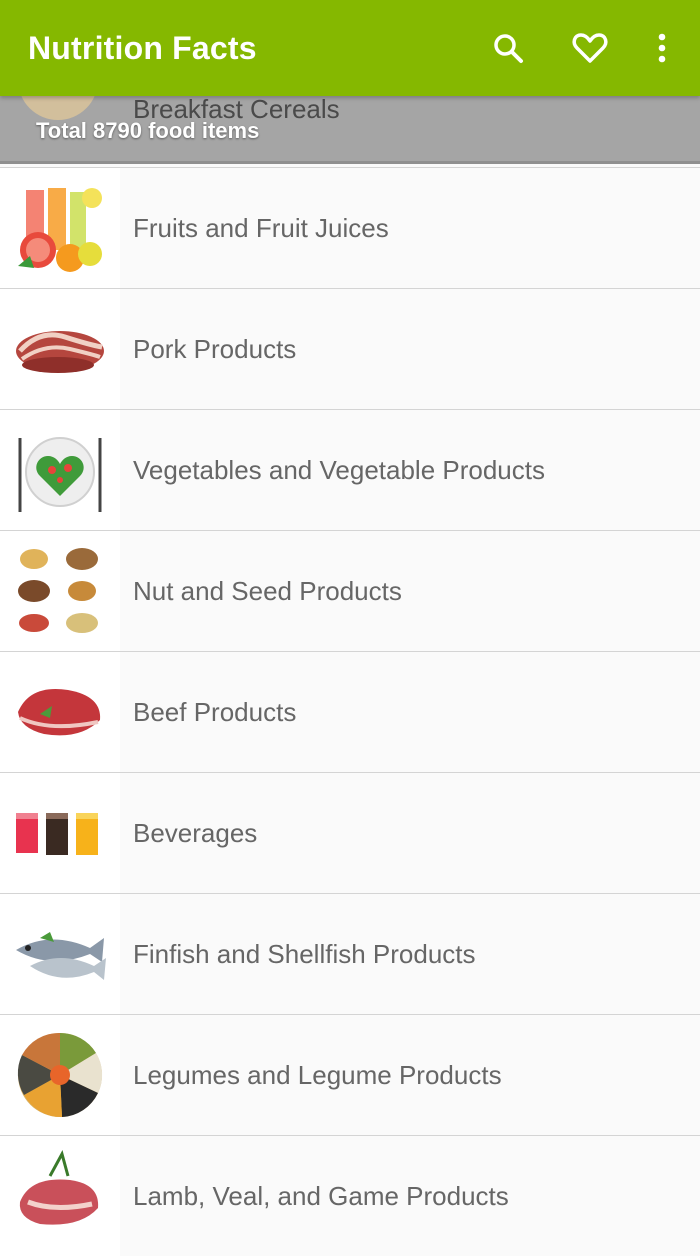  I want to click on app-bar: Nutrition Facts, so click(350, 48).